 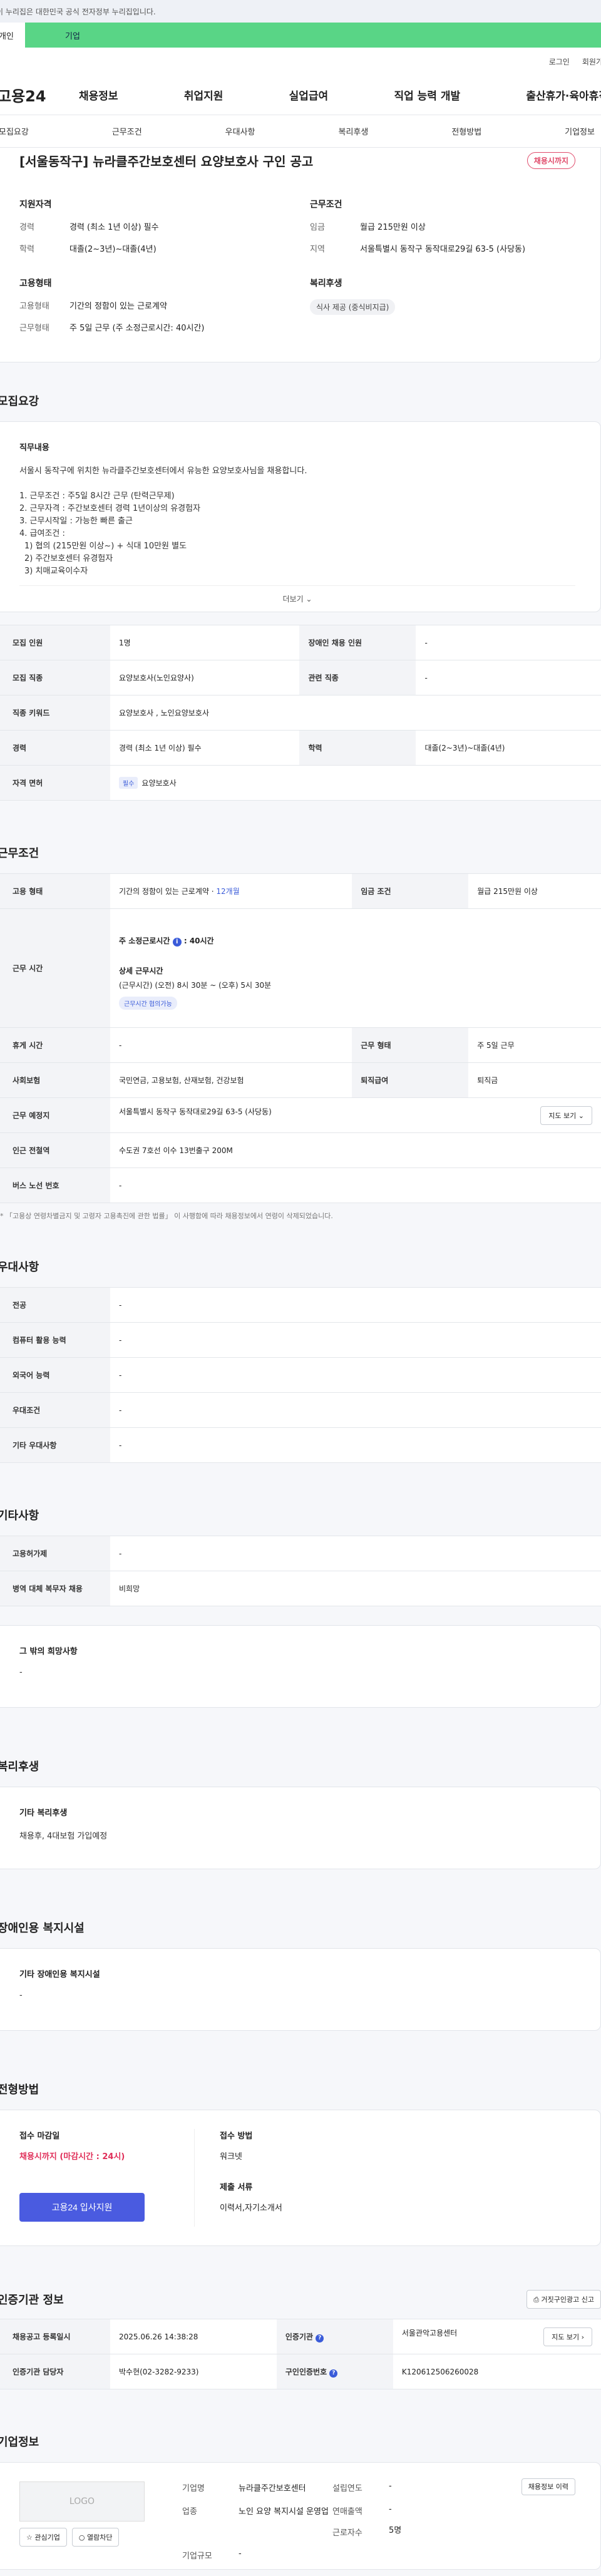 I want to click on subnav-welfare: 복리후생, so click(x=353, y=131).